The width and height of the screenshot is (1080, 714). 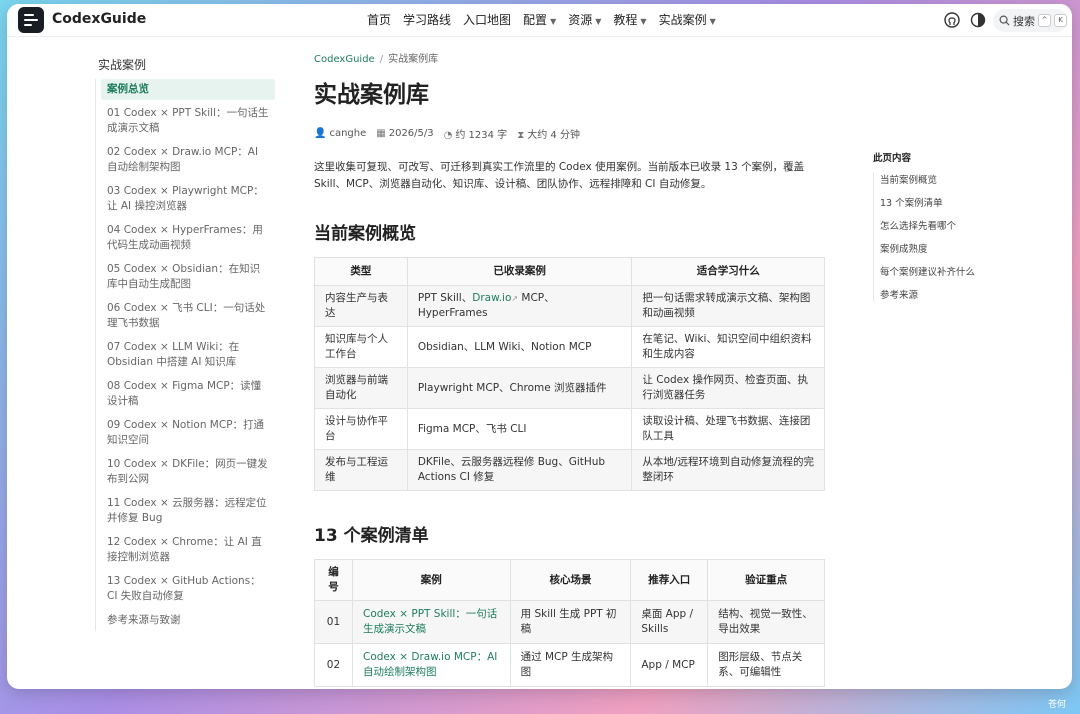 I want to click on contrast-icon, so click(x=978, y=20).